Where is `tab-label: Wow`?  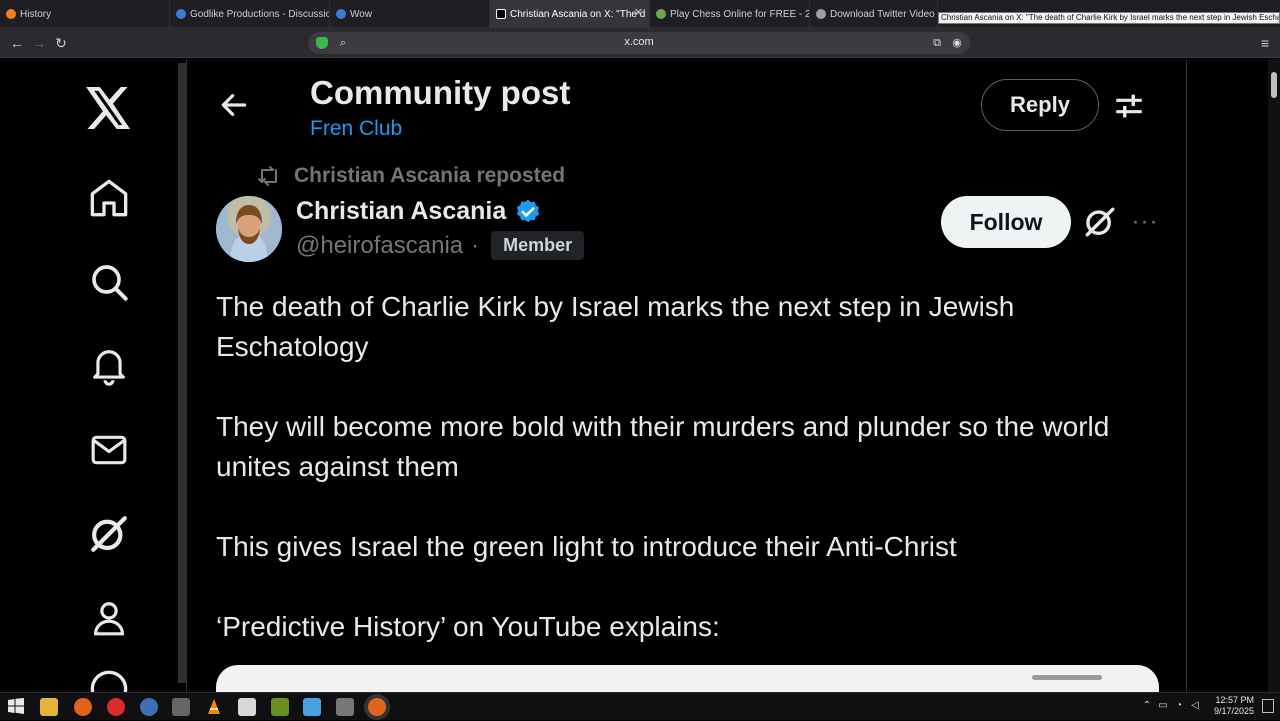 tab-label: Wow is located at coordinates (361, 14).